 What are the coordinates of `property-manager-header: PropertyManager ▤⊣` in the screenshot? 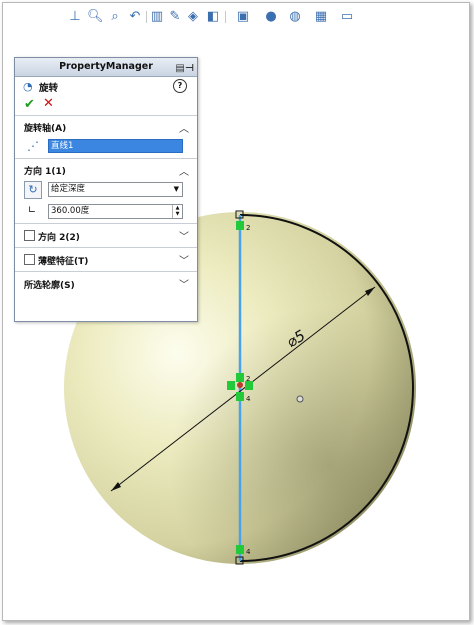 It's located at (106, 67).